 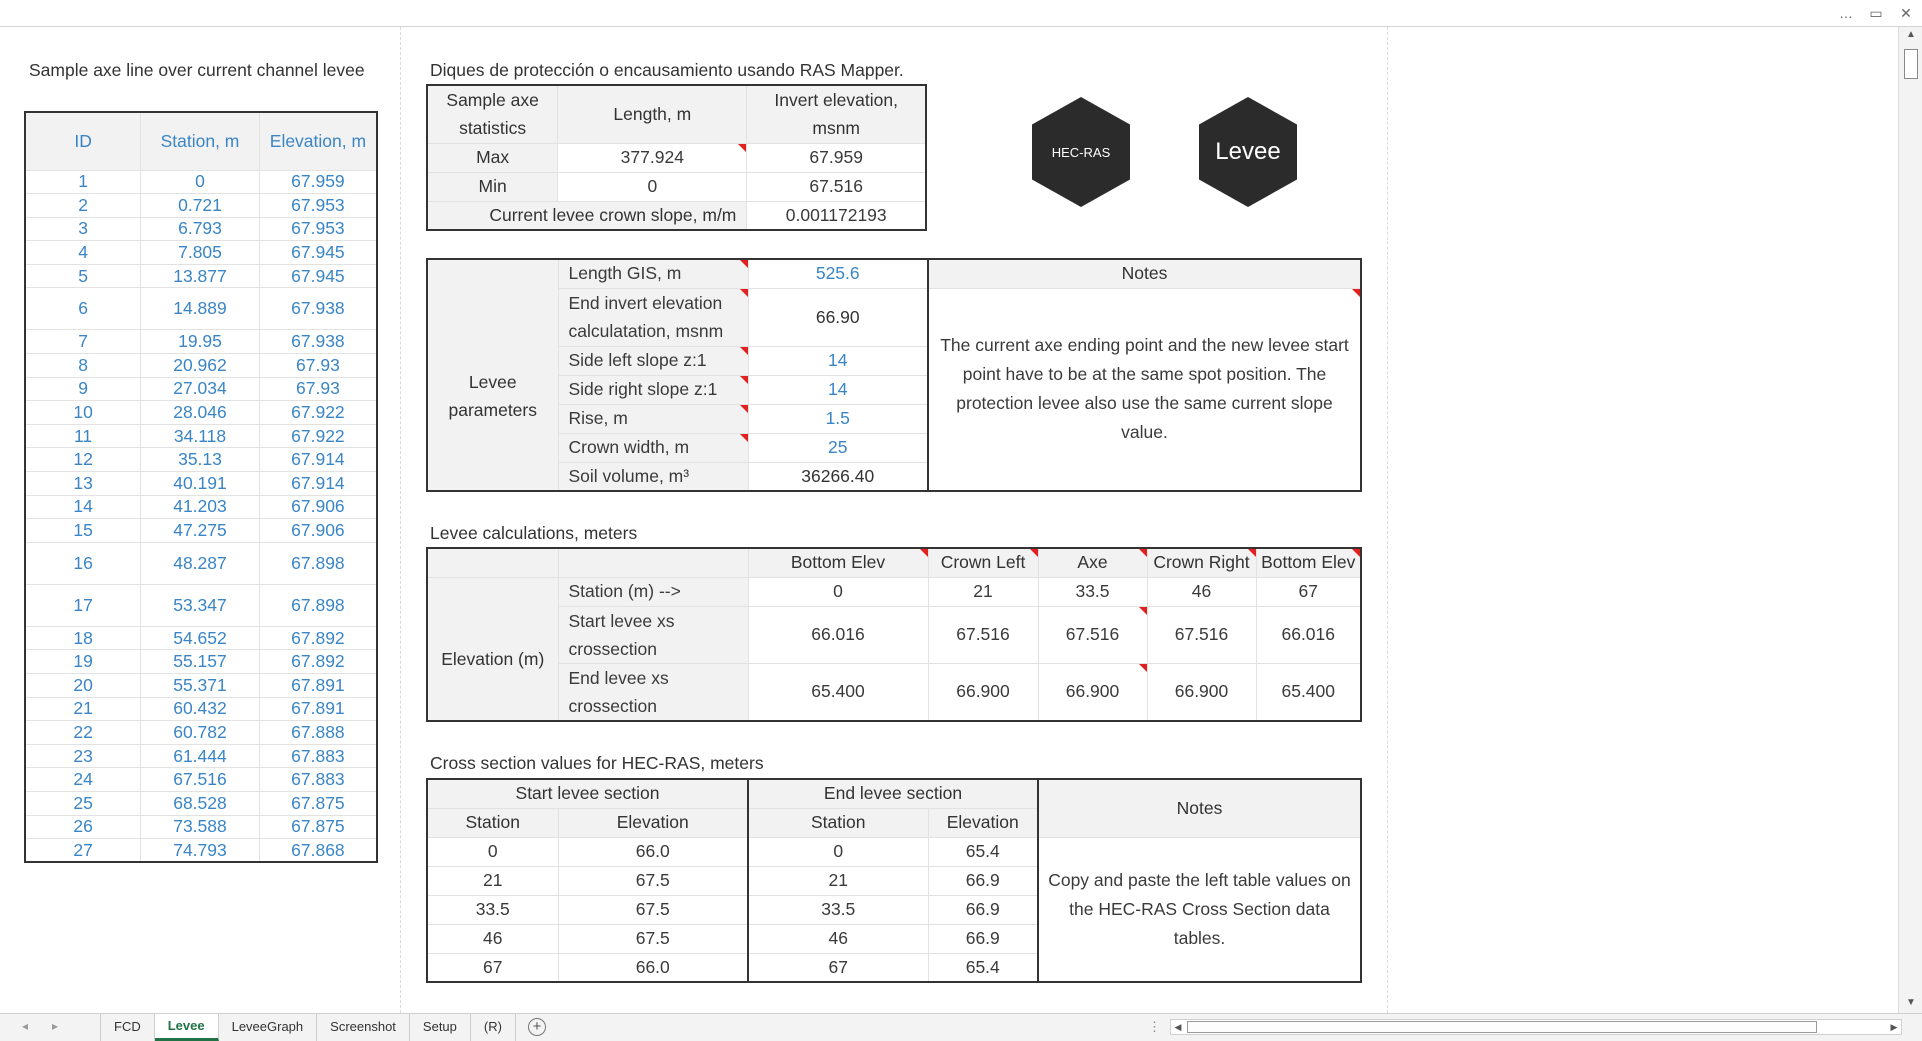 I want to click on ids-cell-station: 55.371, so click(x=200, y=685).